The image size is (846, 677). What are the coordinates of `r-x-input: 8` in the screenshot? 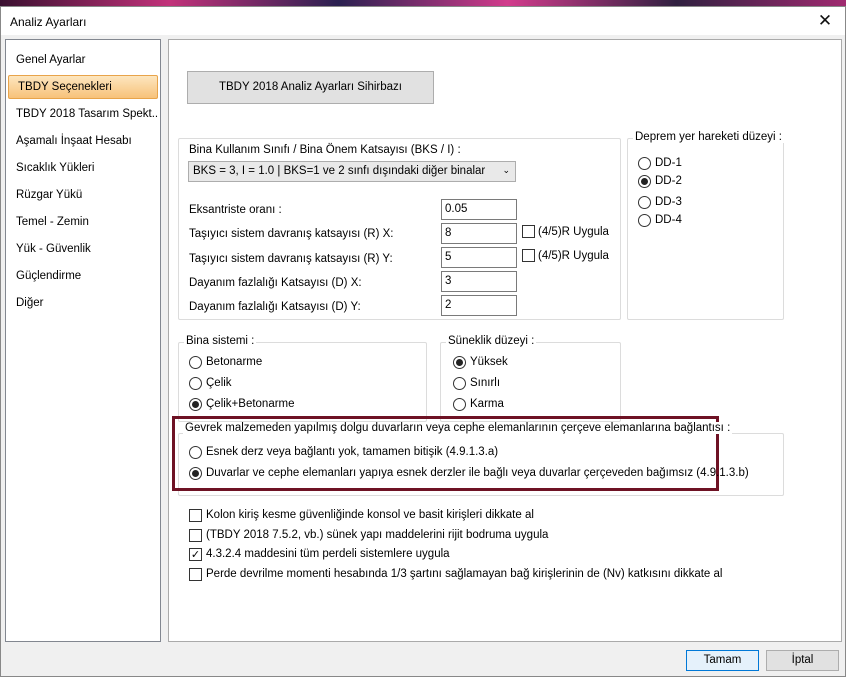 It's located at (479, 233).